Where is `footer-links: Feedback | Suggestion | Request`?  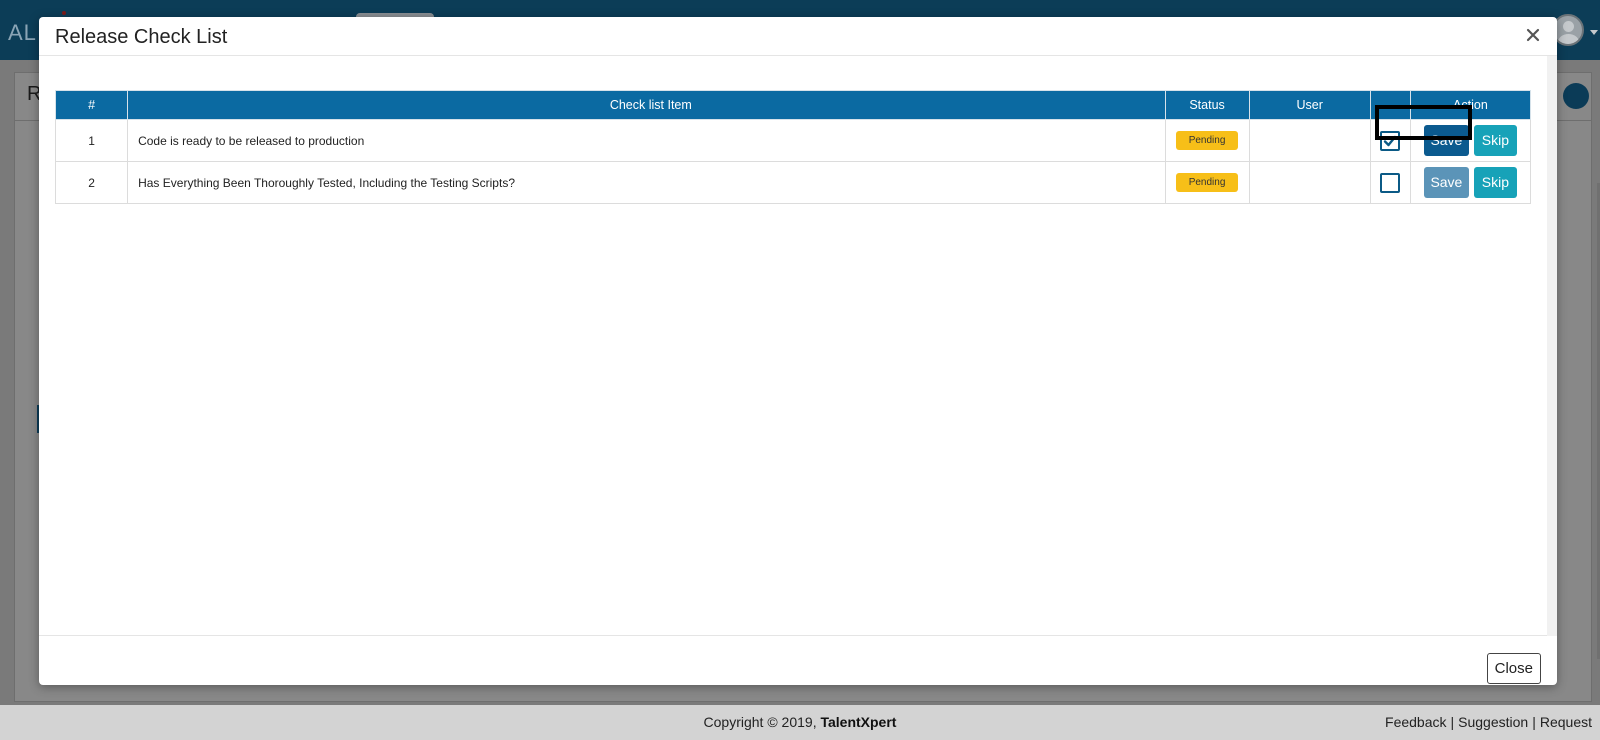 footer-links: Feedback | Suggestion | Request is located at coordinates (1488, 722).